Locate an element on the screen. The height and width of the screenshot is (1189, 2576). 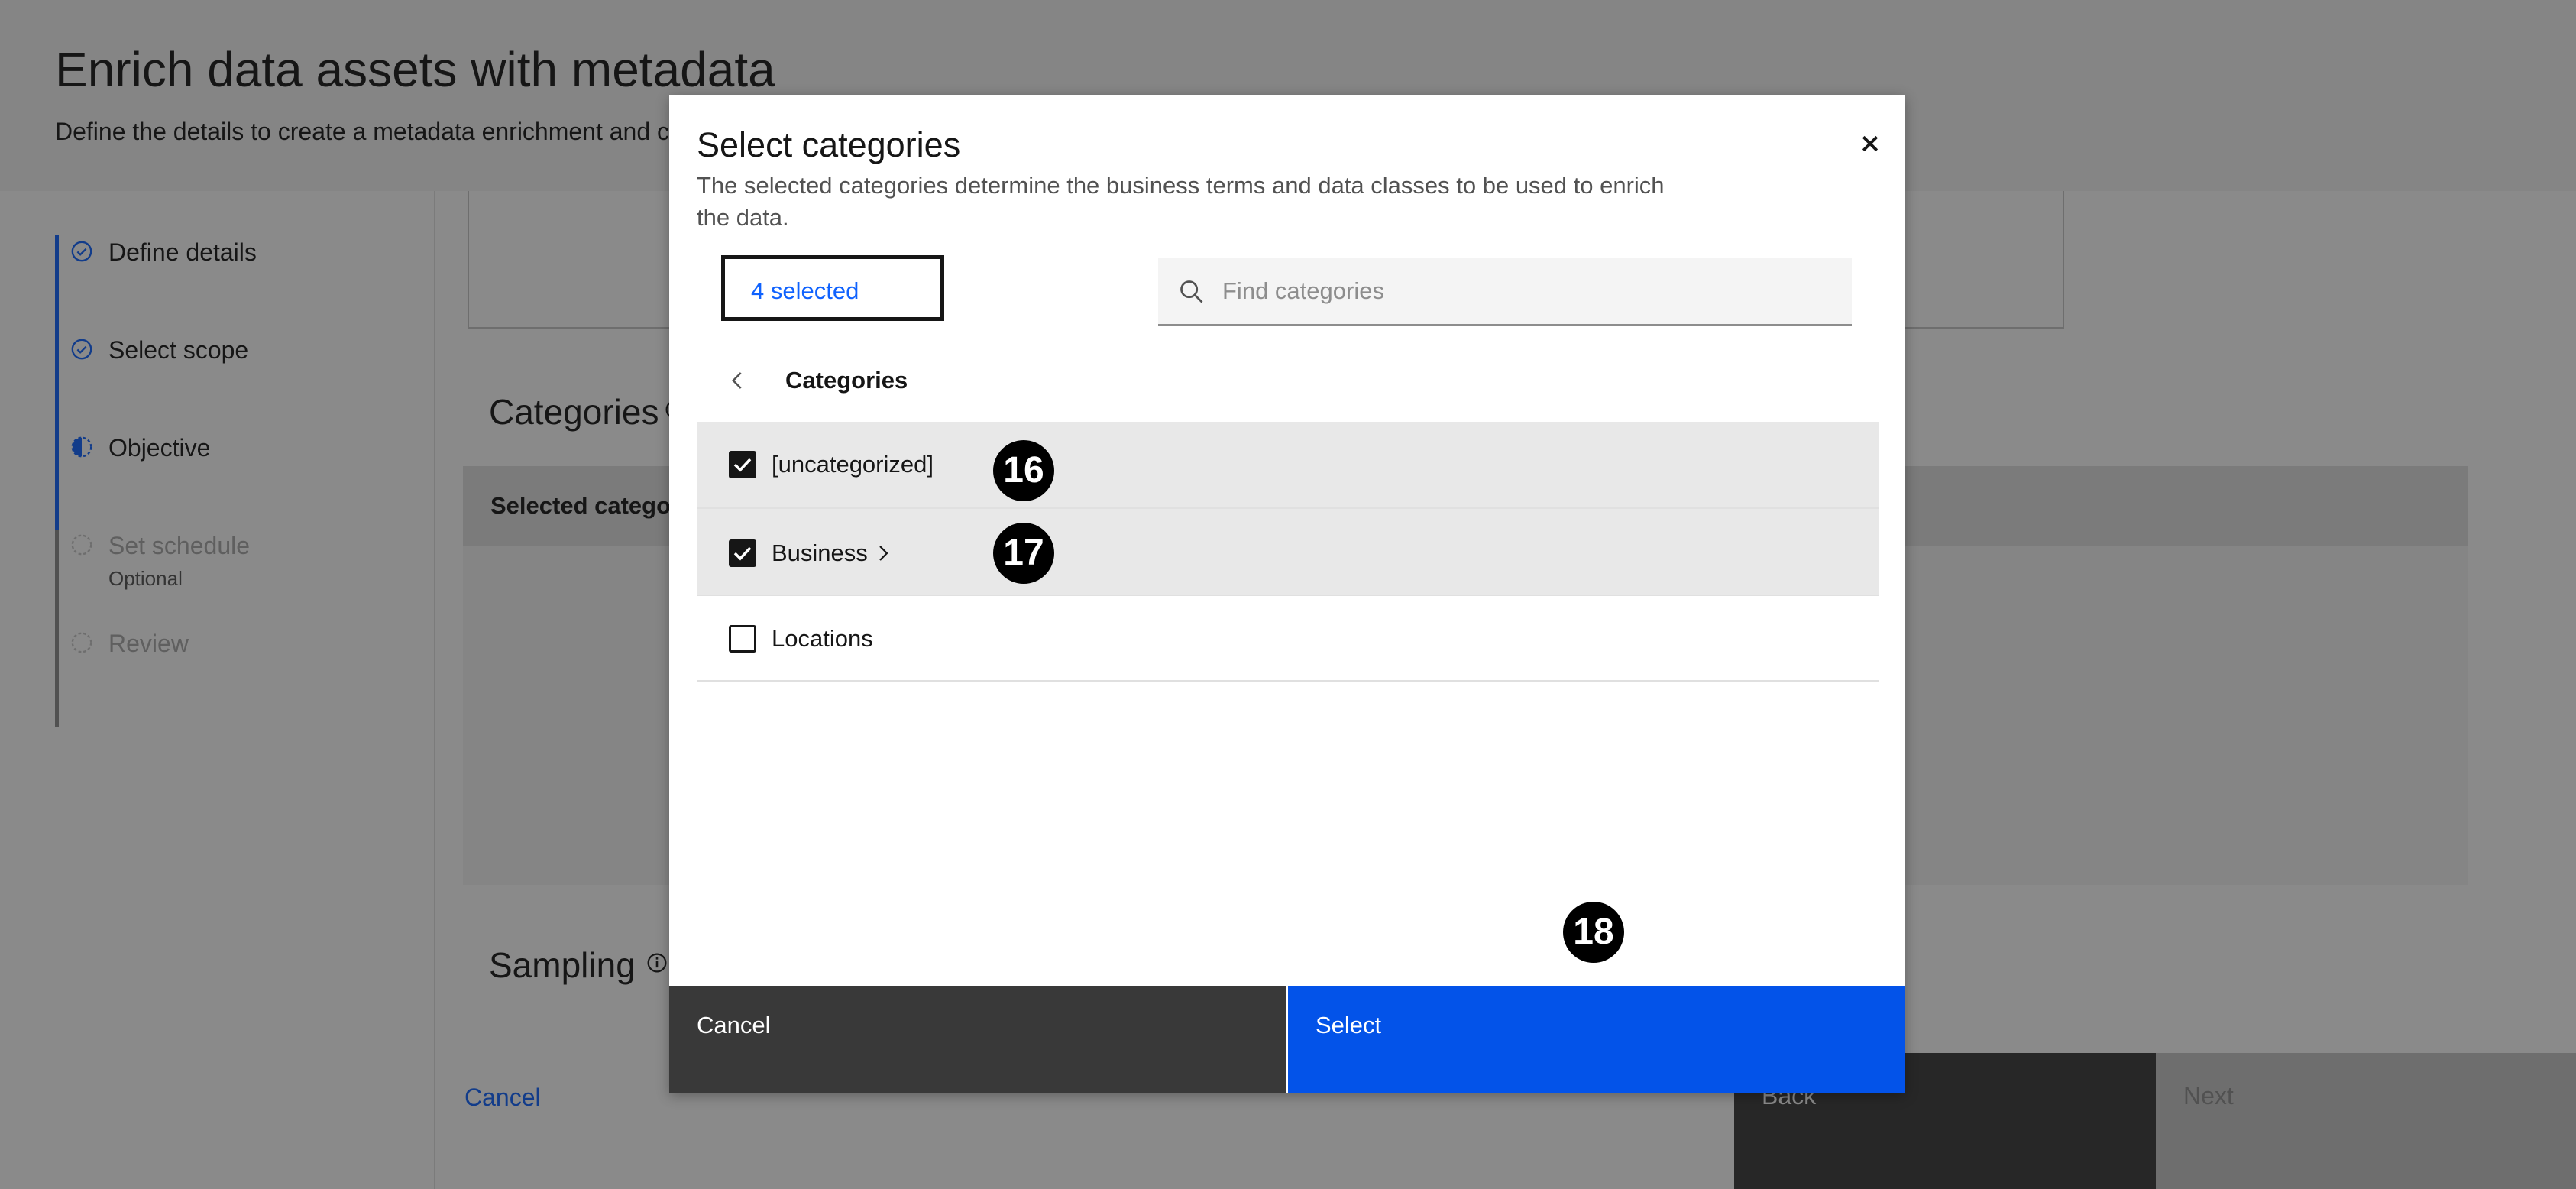
selected-count-label: 4 selected is located at coordinates (805, 290).